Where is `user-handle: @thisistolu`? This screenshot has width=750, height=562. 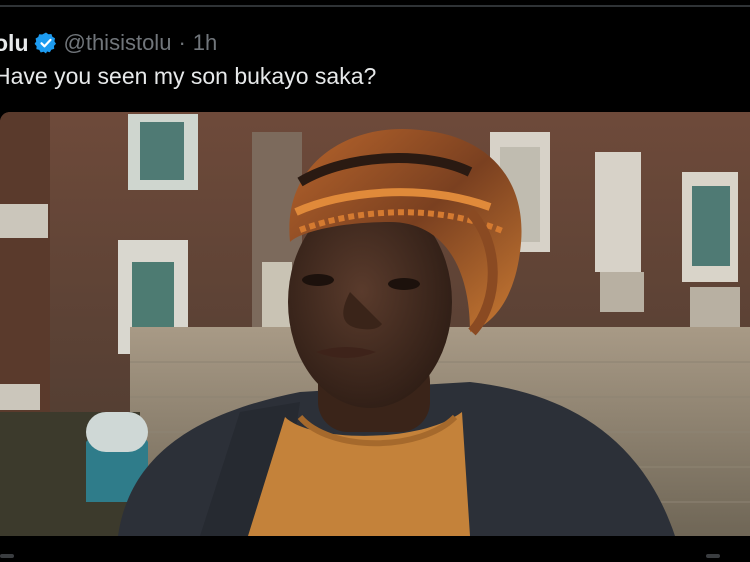 user-handle: @thisistolu is located at coordinates (118, 43).